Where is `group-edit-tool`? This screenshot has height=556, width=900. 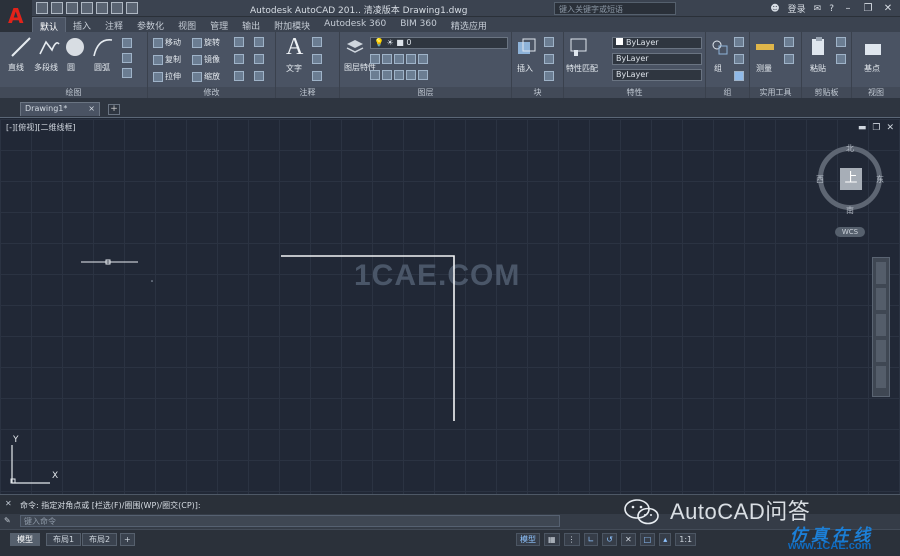 group-edit-tool is located at coordinates (739, 59).